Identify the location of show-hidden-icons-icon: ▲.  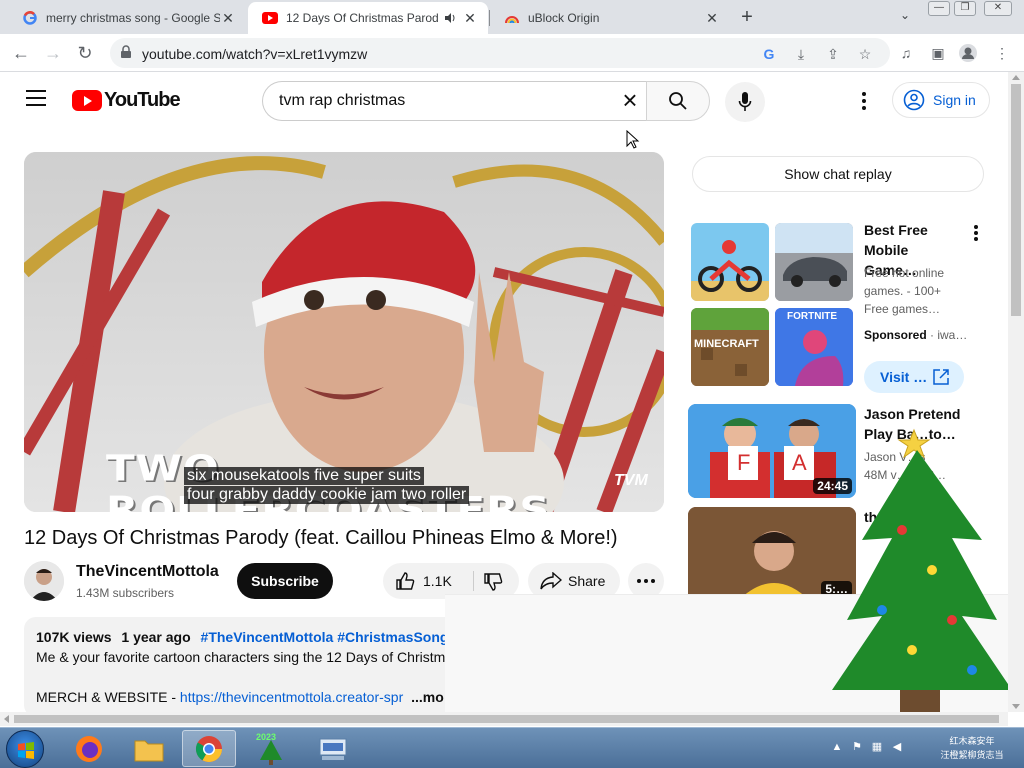
(837, 747).